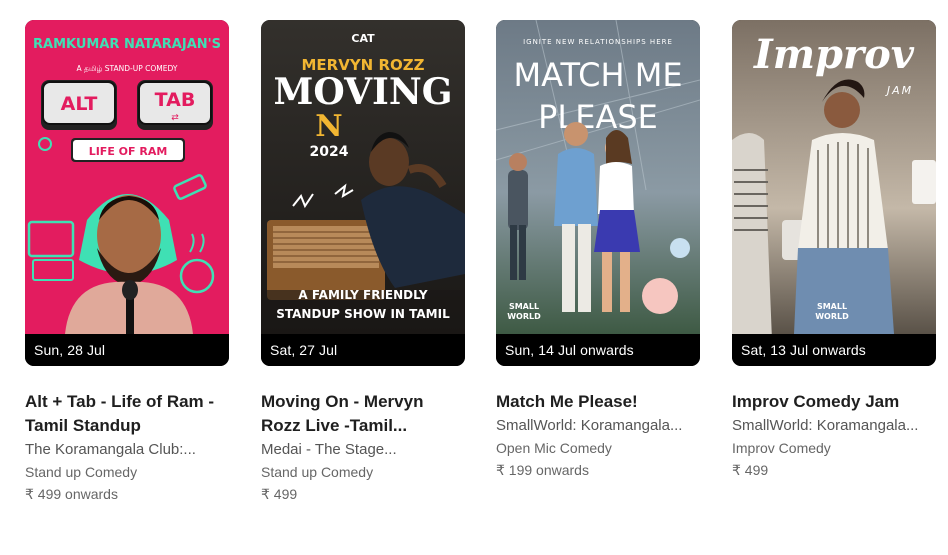  I want to click on poster-kicker: IGNITE NEW RELATIONSHIPS HERE, so click(598, 42).